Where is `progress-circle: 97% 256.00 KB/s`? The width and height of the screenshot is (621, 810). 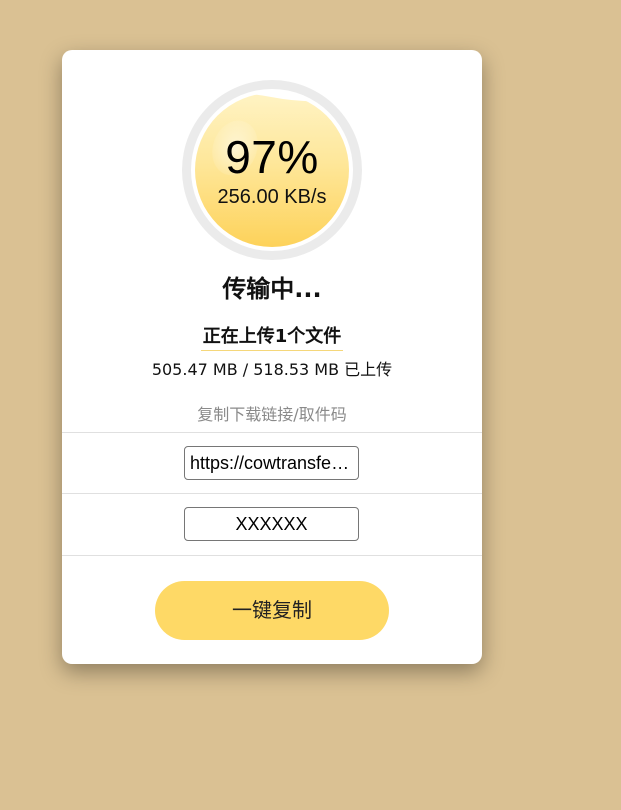 progress-circle: 97% 256.00 KB/s is located at coordinates (272, 170).